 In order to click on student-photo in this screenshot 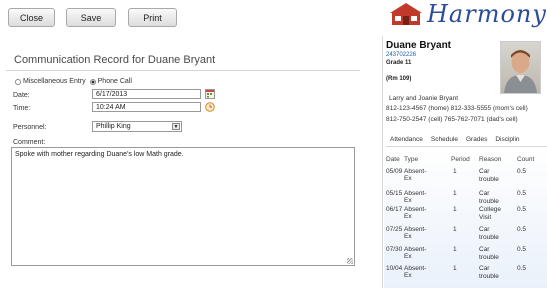, I will do `click(520, 67)`.